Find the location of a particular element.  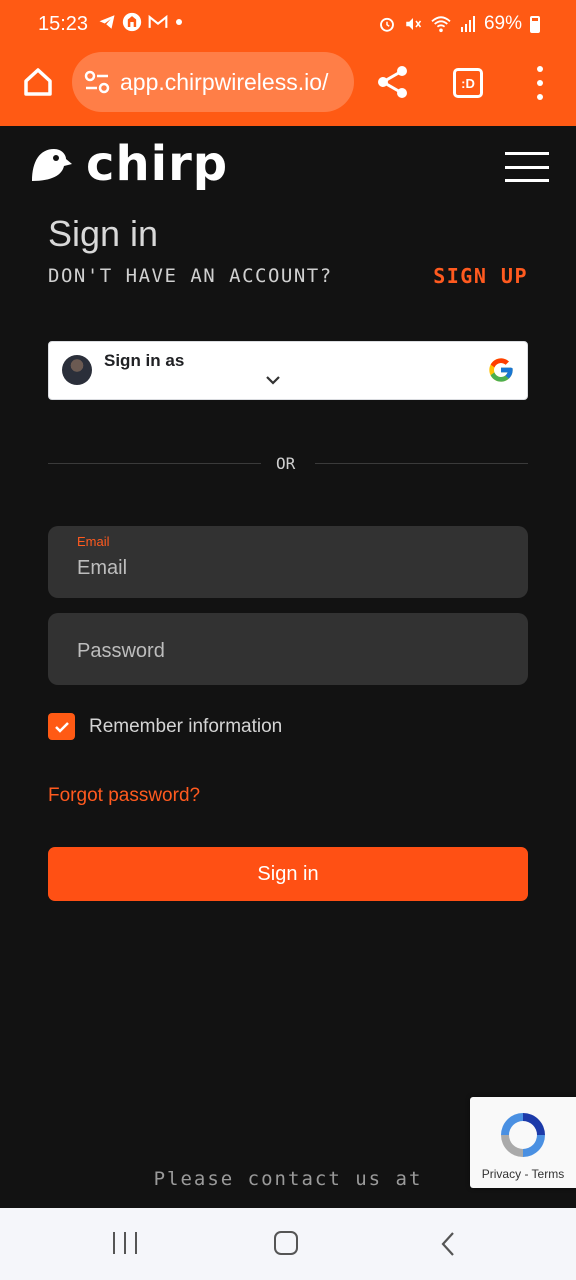

checkmark-icon is located at coordinates (61, 727).